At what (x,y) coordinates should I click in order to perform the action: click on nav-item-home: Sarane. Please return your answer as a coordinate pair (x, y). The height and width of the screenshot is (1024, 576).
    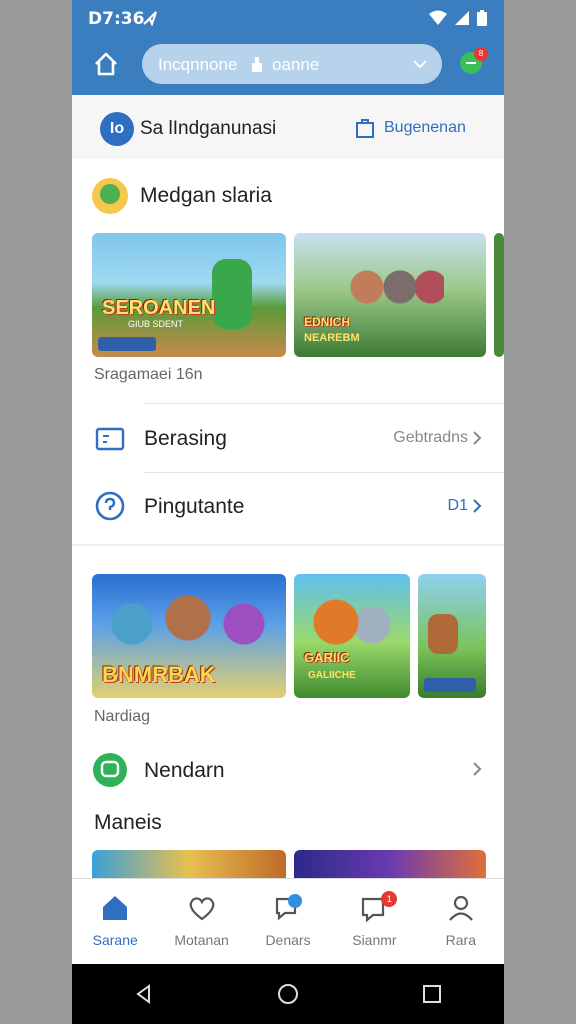
    Looking at the image, I should click on (115, 921).